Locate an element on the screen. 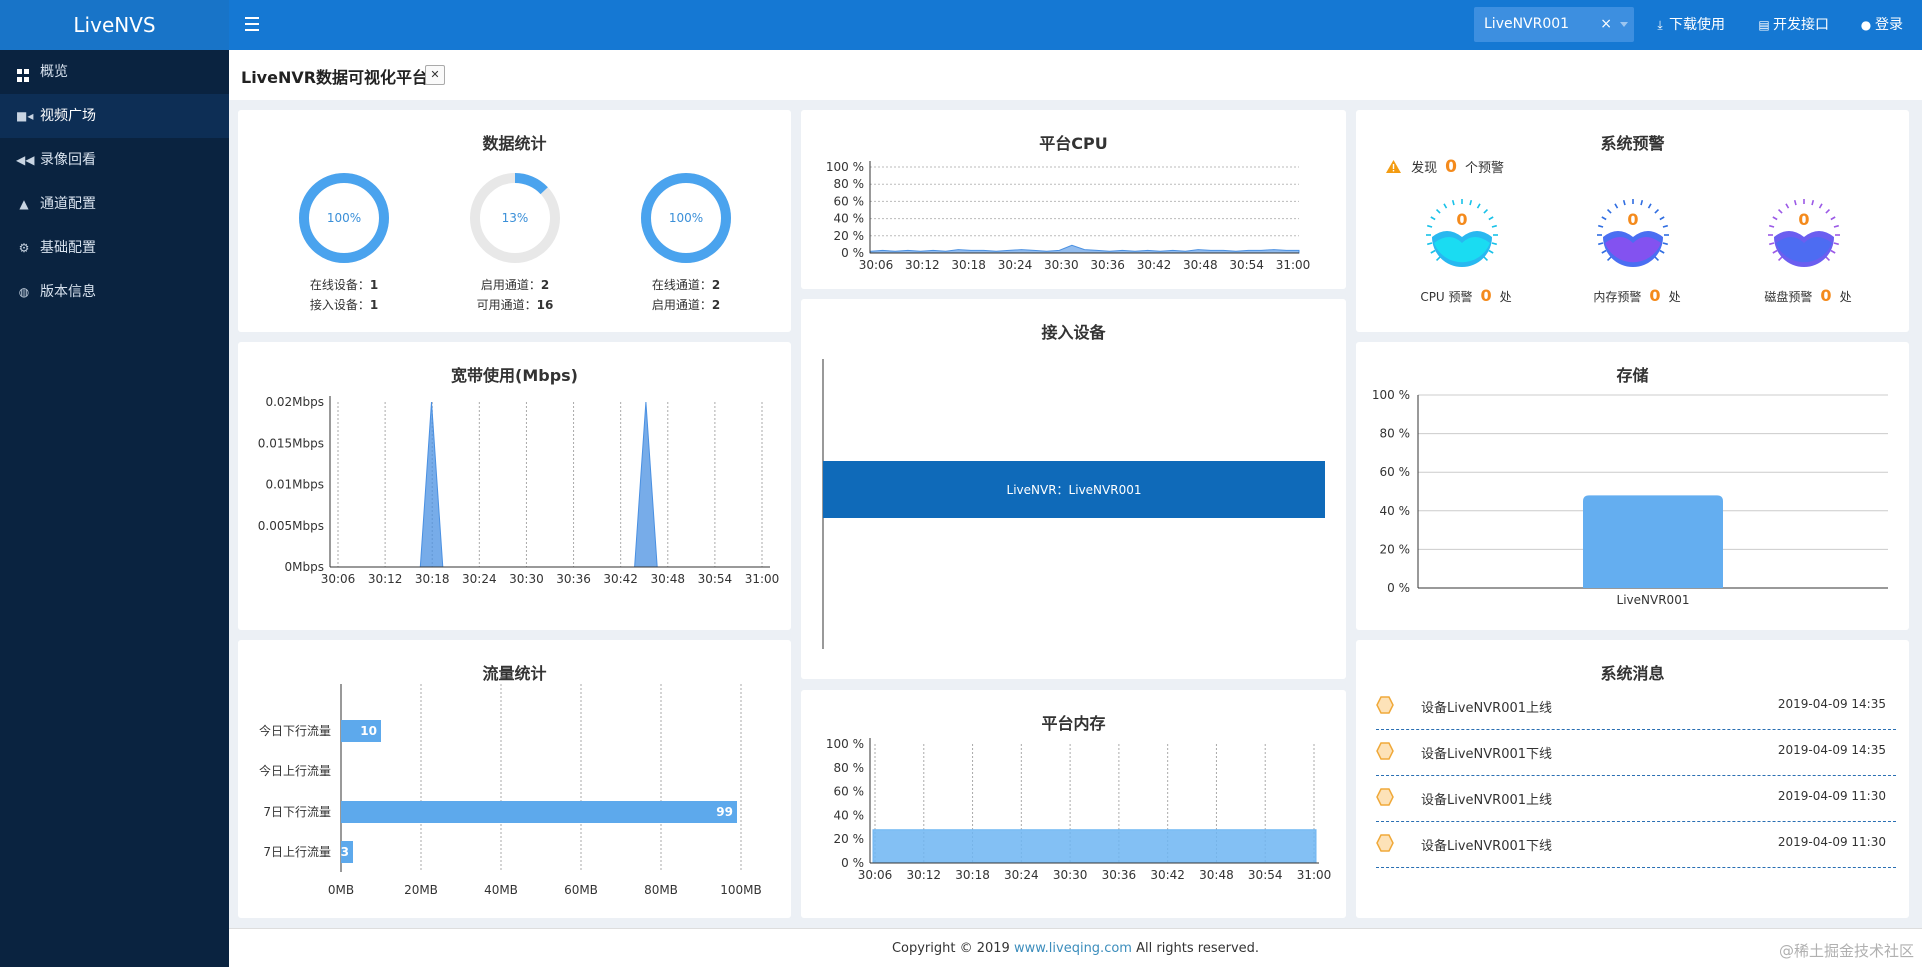  y-tick-label: 60 % is located at coordinates (1395, 472).